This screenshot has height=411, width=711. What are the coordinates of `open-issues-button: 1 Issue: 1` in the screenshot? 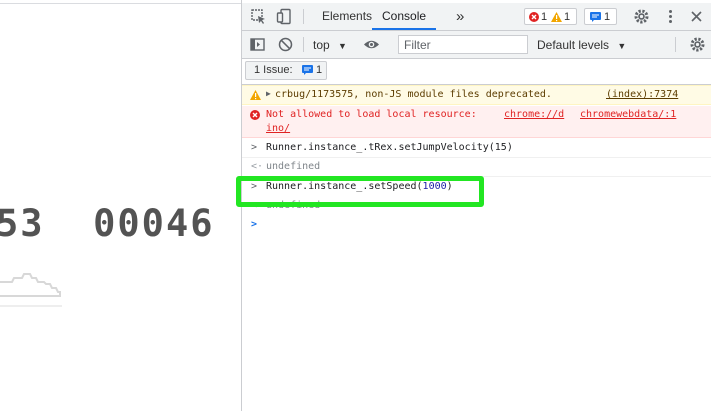 It's located at (286, 70).